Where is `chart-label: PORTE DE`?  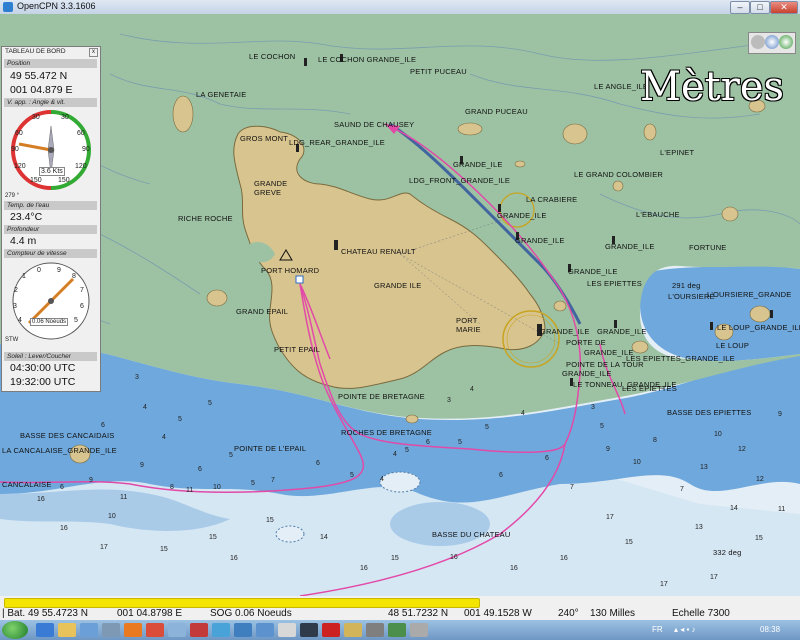 chart-label: PORTE DE is located at coordinates (586, 342).